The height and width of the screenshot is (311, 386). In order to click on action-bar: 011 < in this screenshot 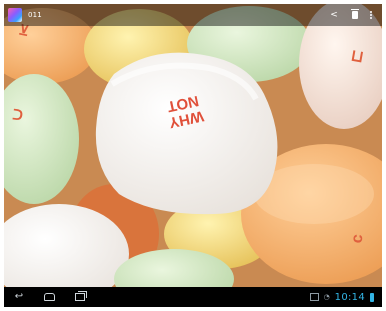, I will do `click(193, 15)`.